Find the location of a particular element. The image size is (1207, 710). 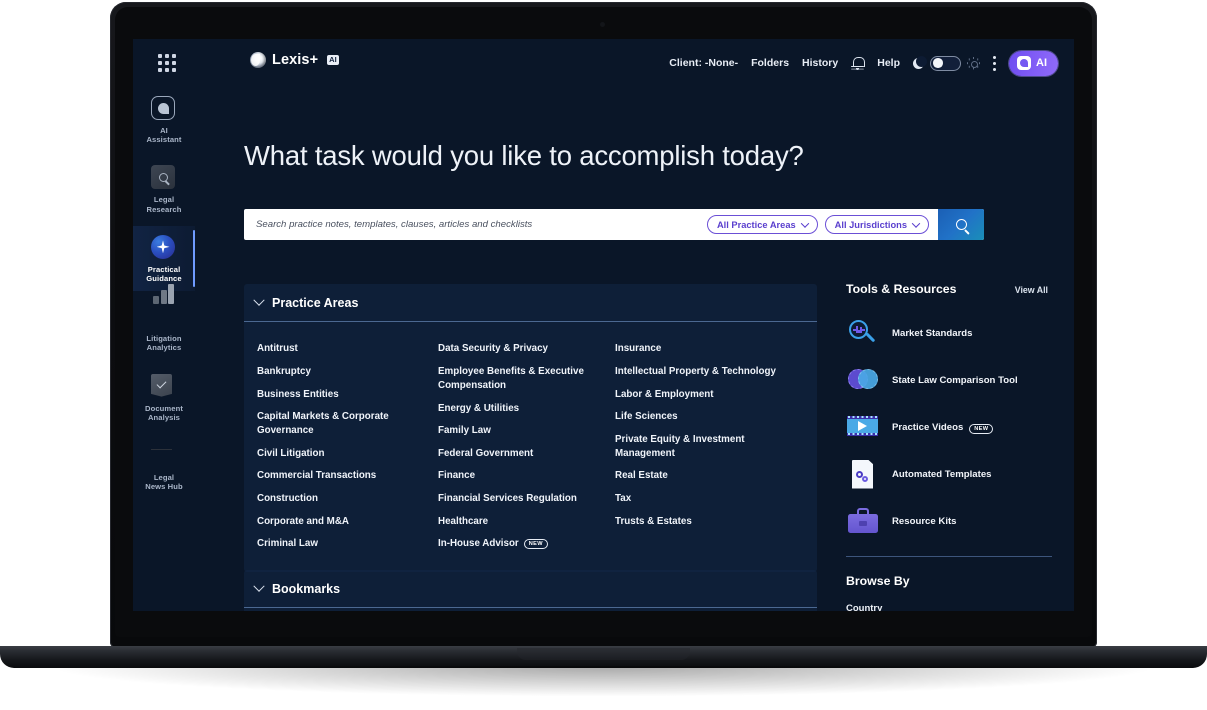

brand-name: Lexis+ is located at coordinates (295, 60).